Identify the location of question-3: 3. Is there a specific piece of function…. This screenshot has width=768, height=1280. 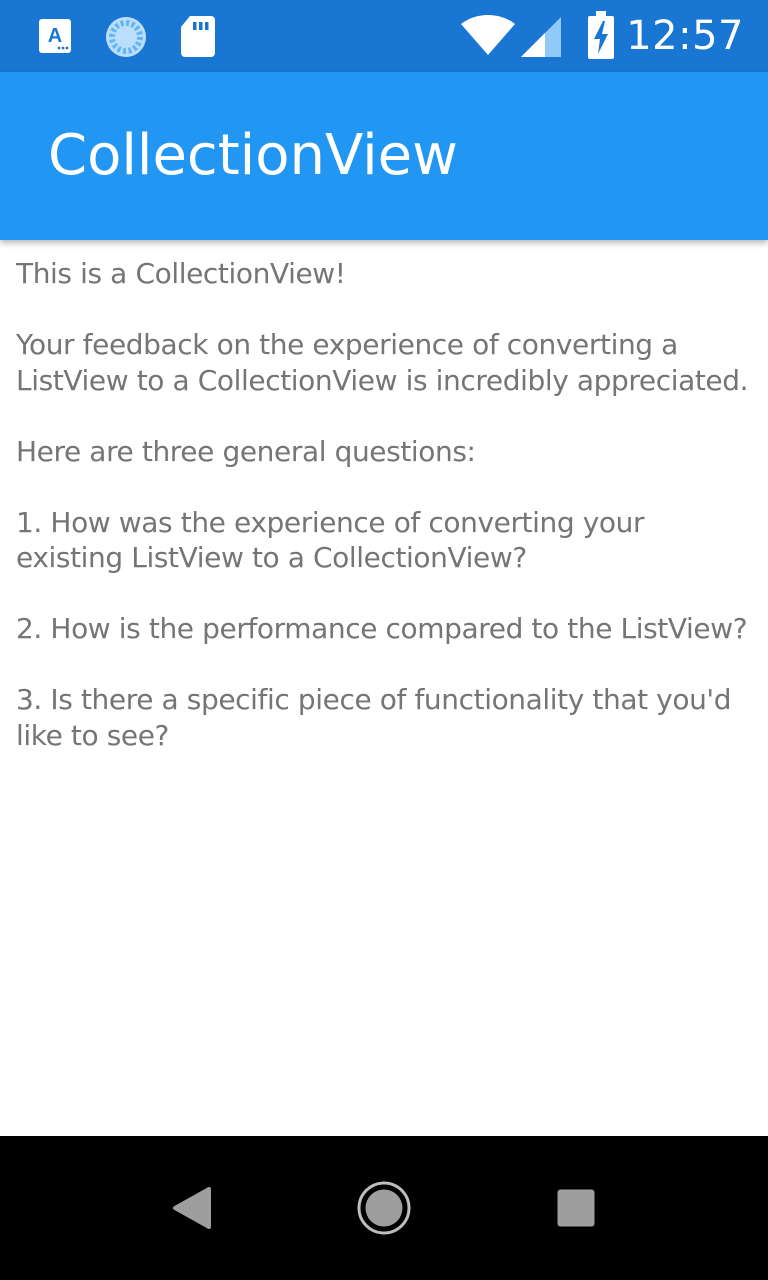
(374, 717).